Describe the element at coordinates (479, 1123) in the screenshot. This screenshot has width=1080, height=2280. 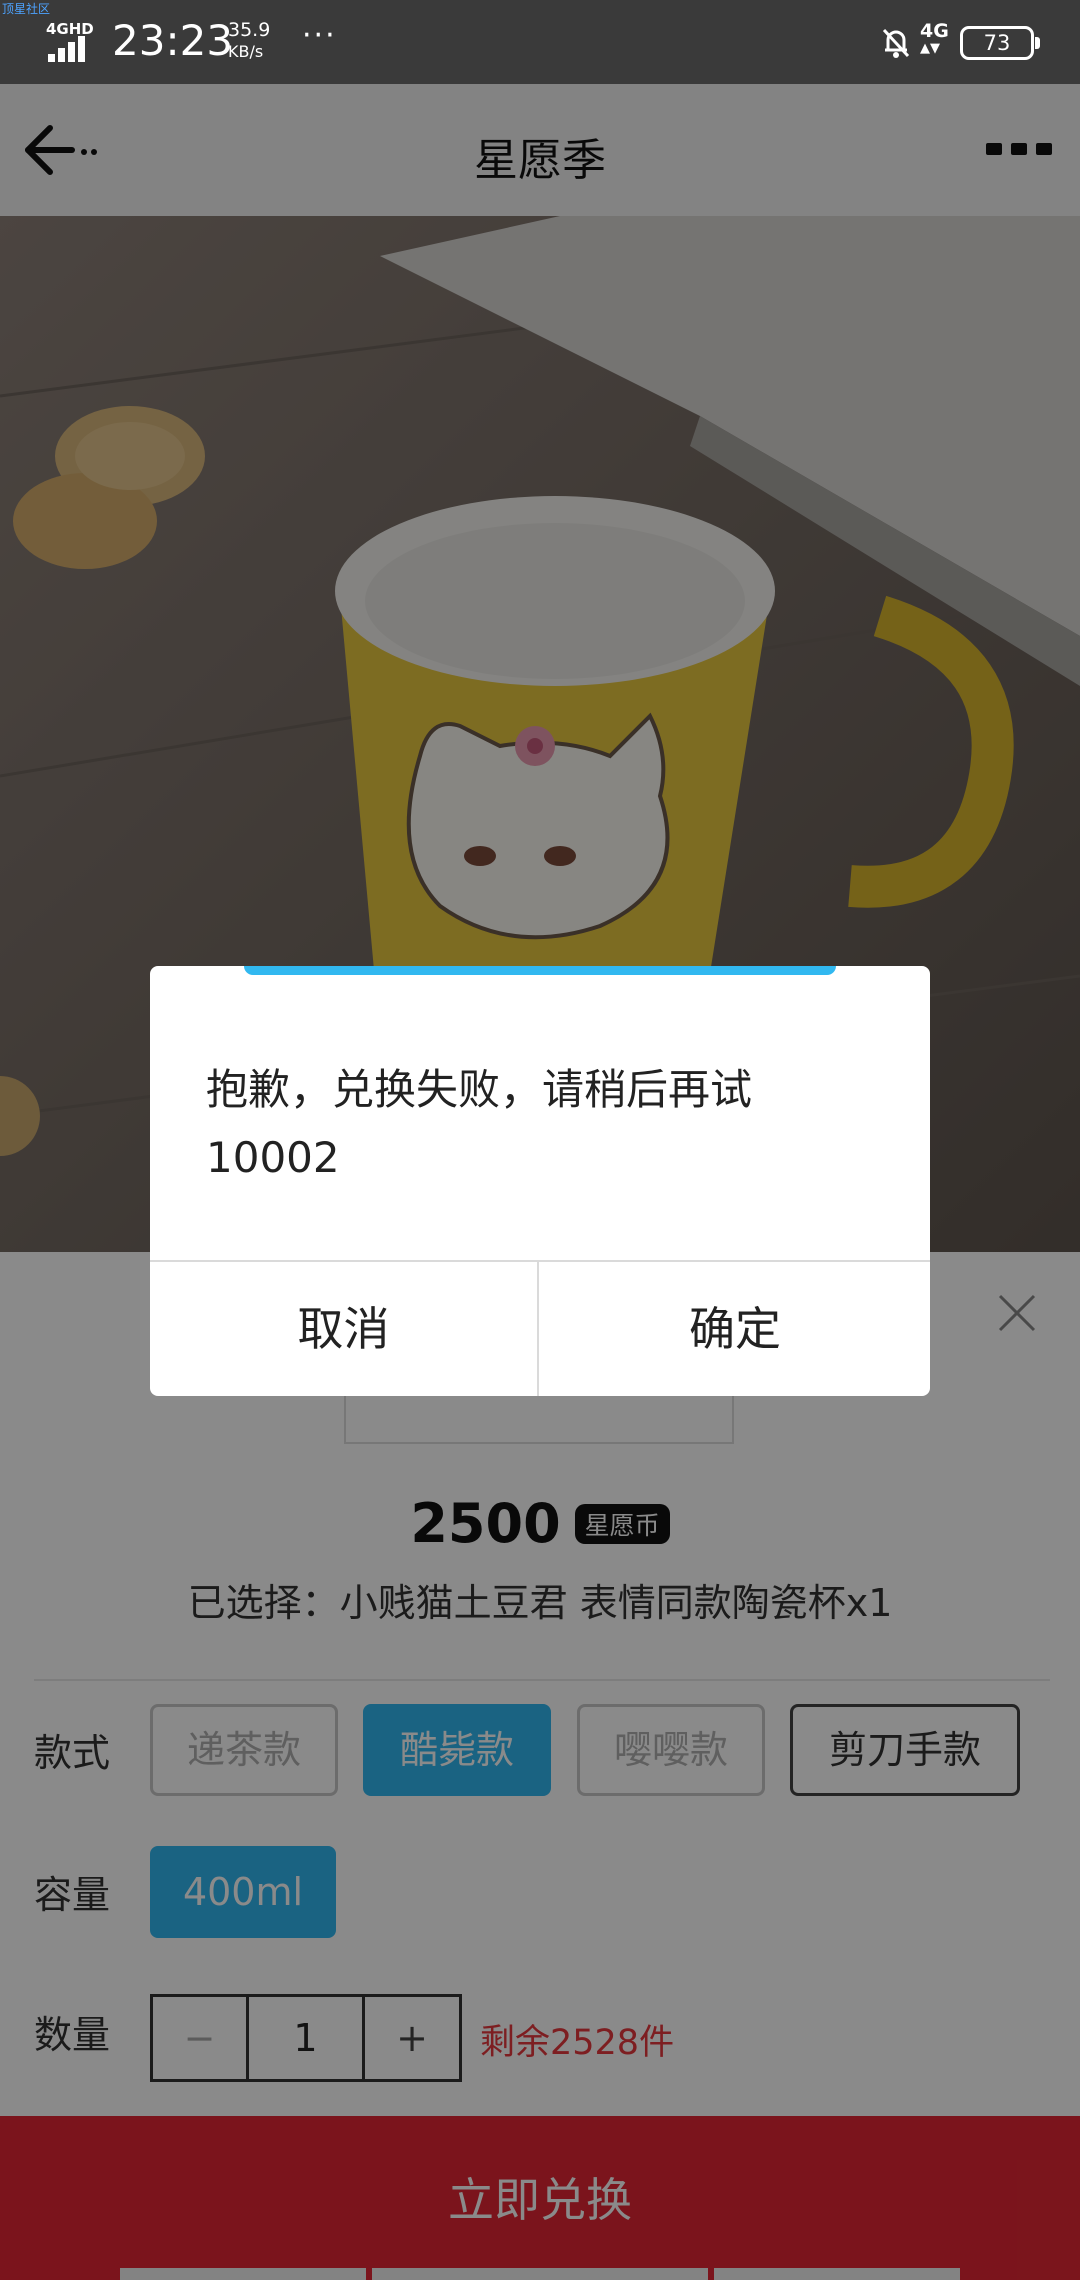
I see `dialog-message: 抱歉，兑换失败，请稍后再试 10002` at that location.